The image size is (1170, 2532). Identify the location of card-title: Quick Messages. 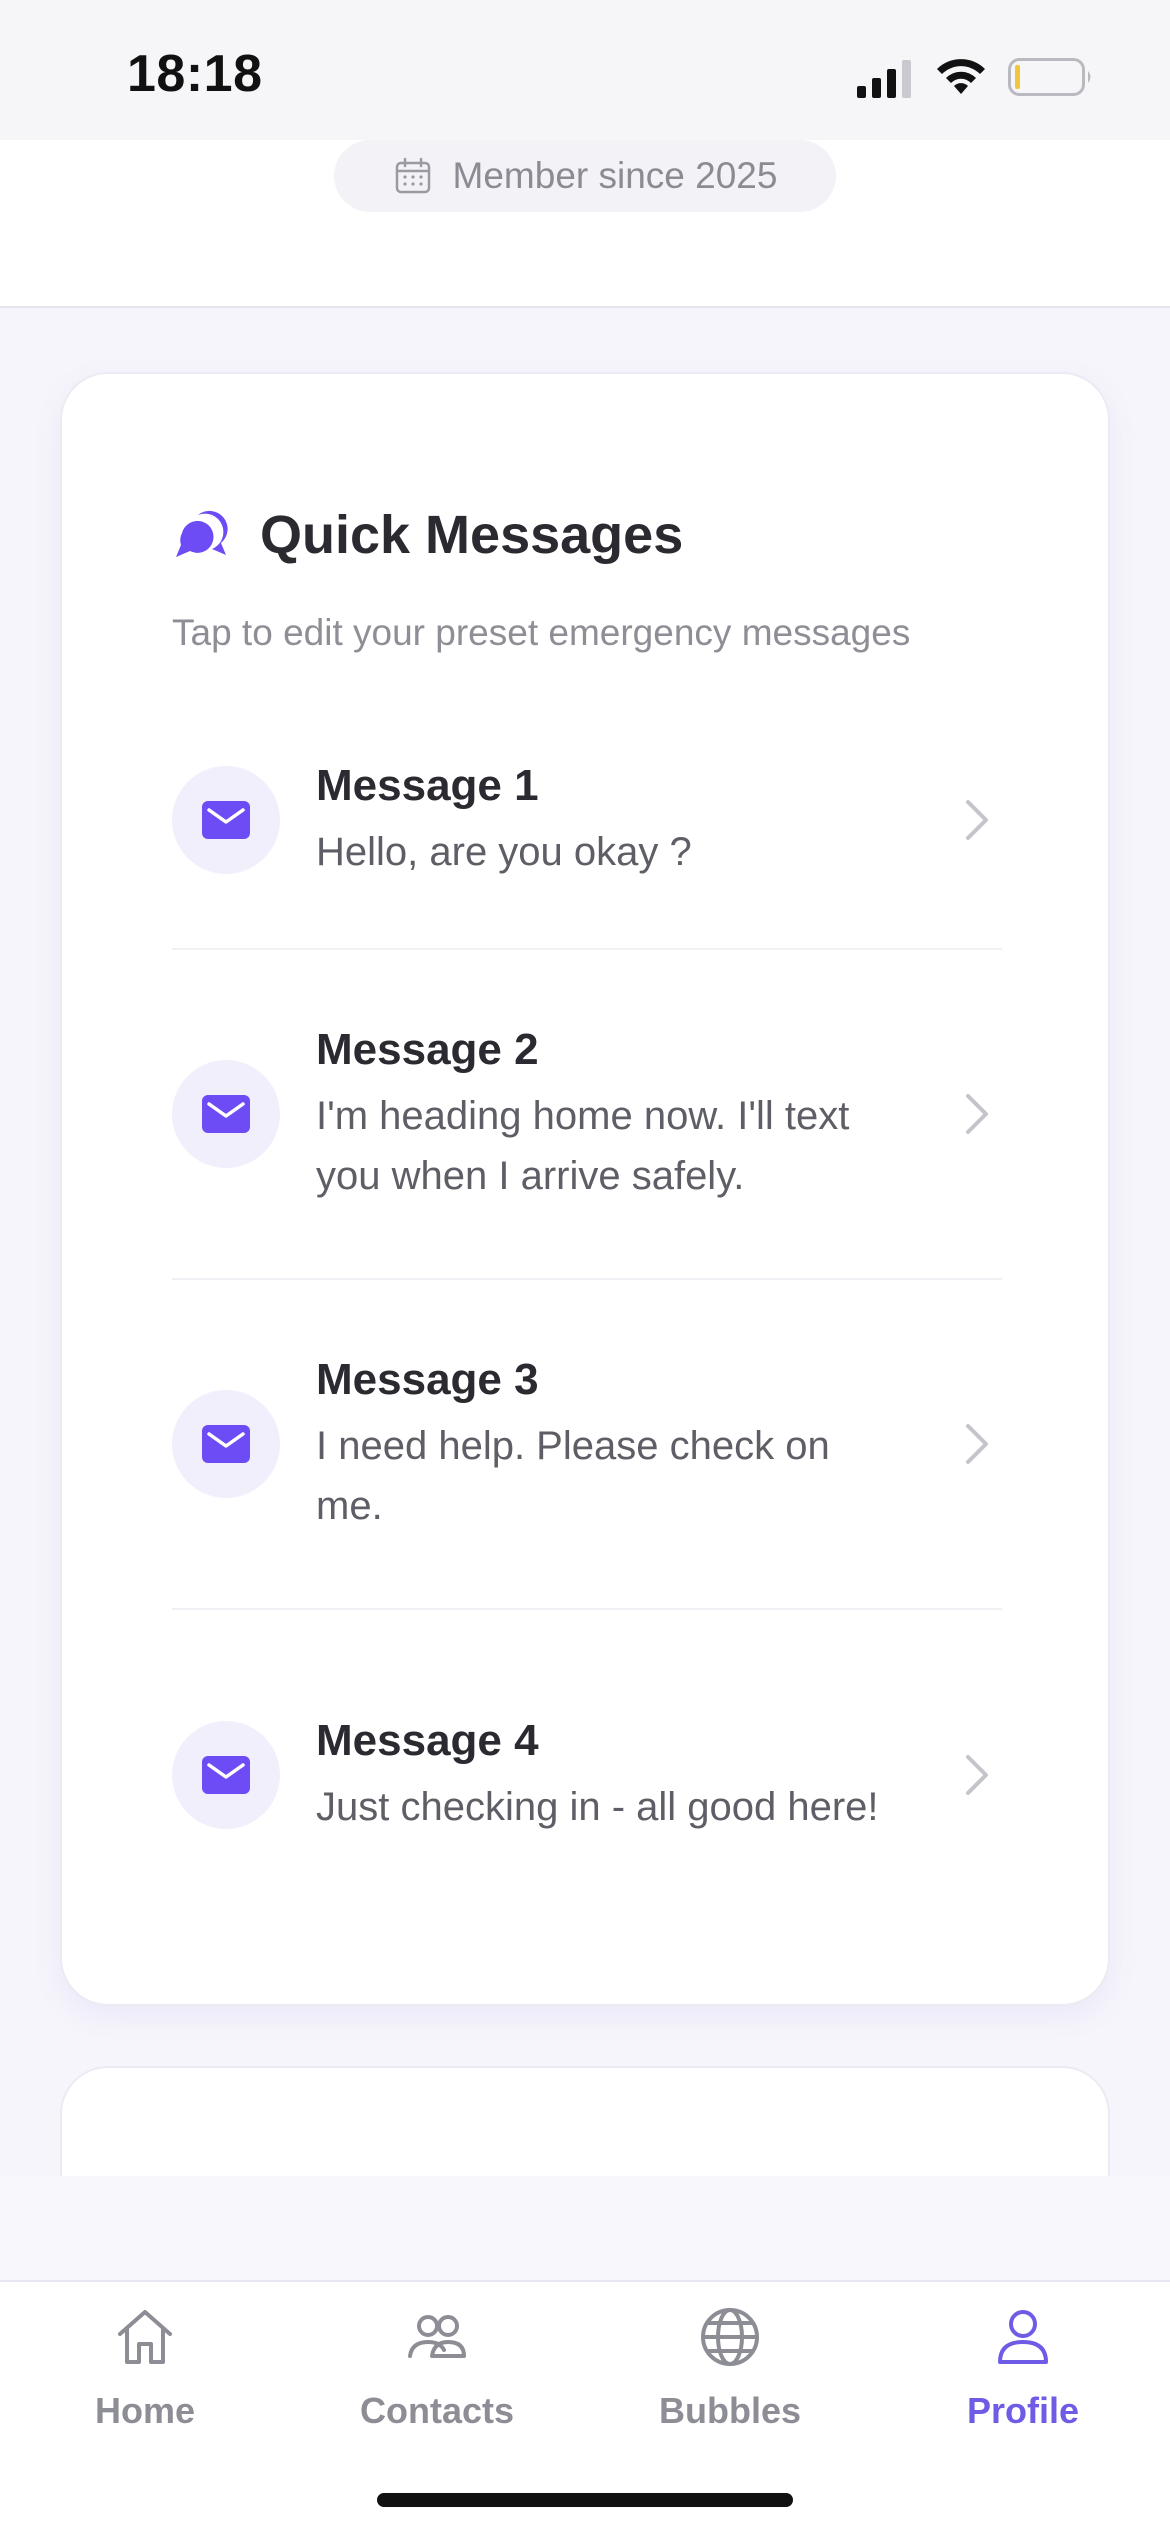
(472, 535).